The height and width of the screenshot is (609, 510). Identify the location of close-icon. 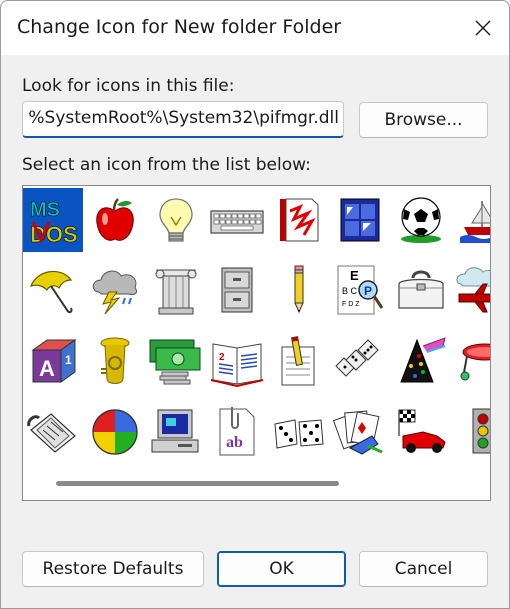
(483, 28).